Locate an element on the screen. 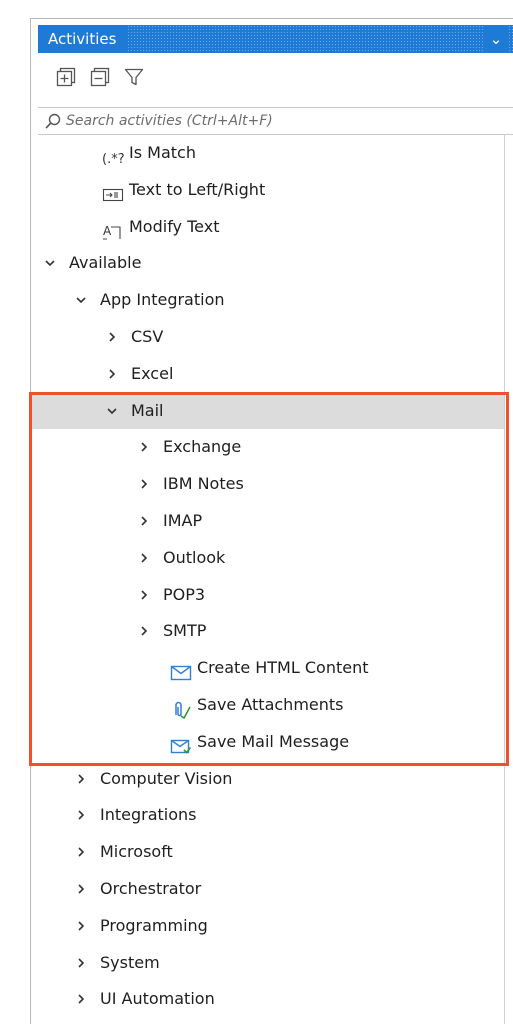  collapse-all-icon is located at coordinates (100, 77).